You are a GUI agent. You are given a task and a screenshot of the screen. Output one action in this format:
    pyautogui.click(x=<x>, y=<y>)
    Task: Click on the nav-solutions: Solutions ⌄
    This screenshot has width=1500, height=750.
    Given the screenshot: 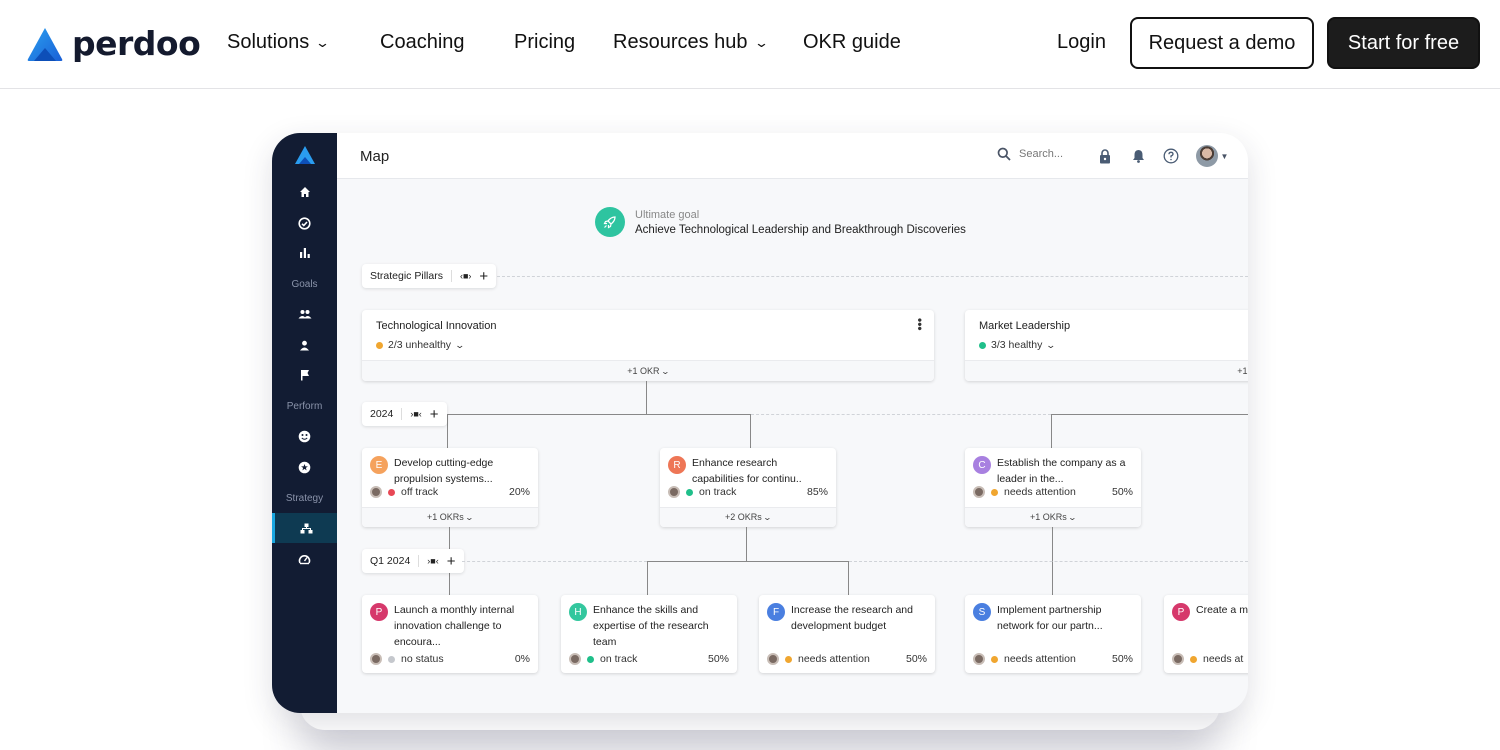 What is the action you would take?
    pyautogui.click(x=278, y=42)
    